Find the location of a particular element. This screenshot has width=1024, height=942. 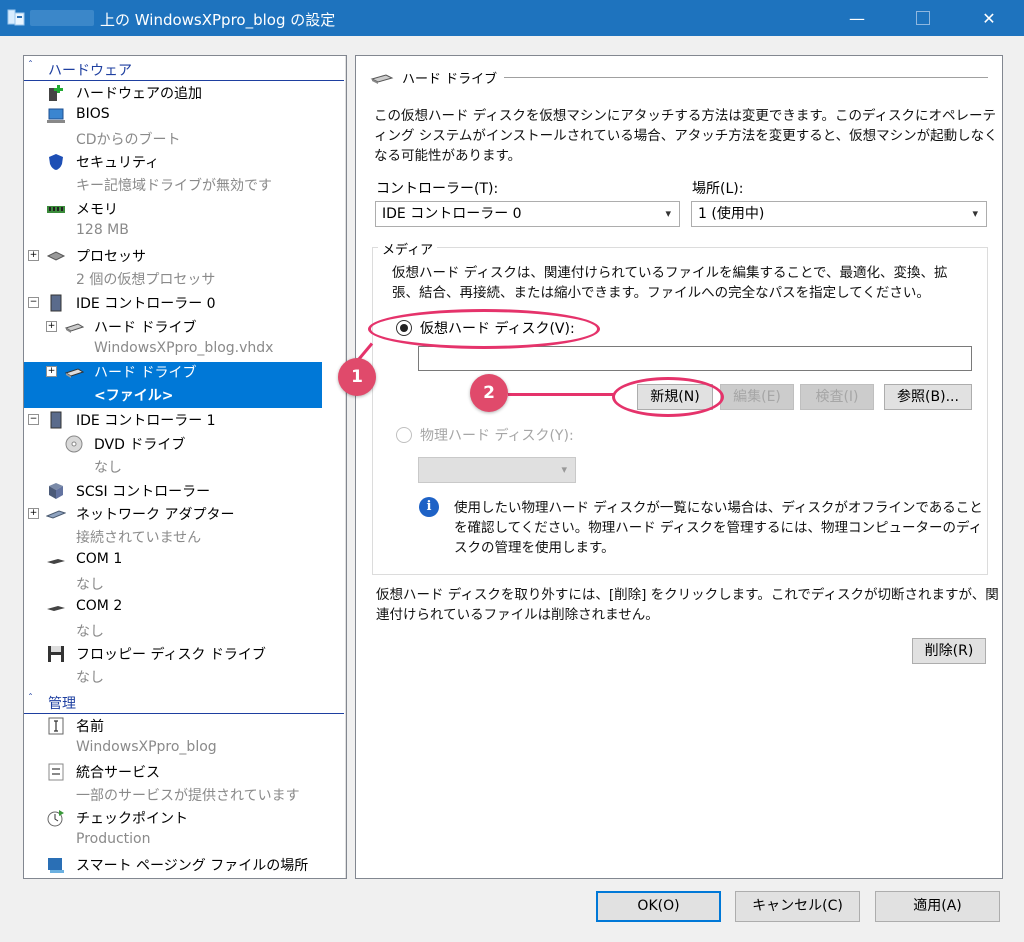

maximize-icon is located at coordinates (923, 18).